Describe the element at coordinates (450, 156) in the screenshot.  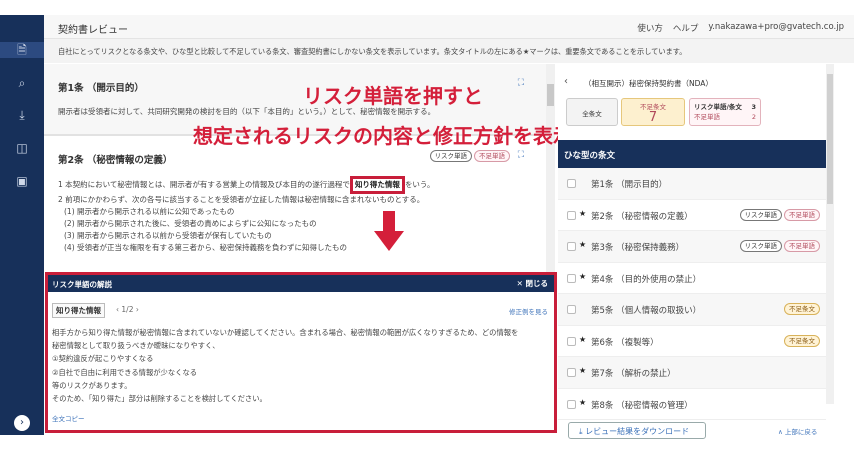
I see `risk-word-tag: リスク単語` at that location.